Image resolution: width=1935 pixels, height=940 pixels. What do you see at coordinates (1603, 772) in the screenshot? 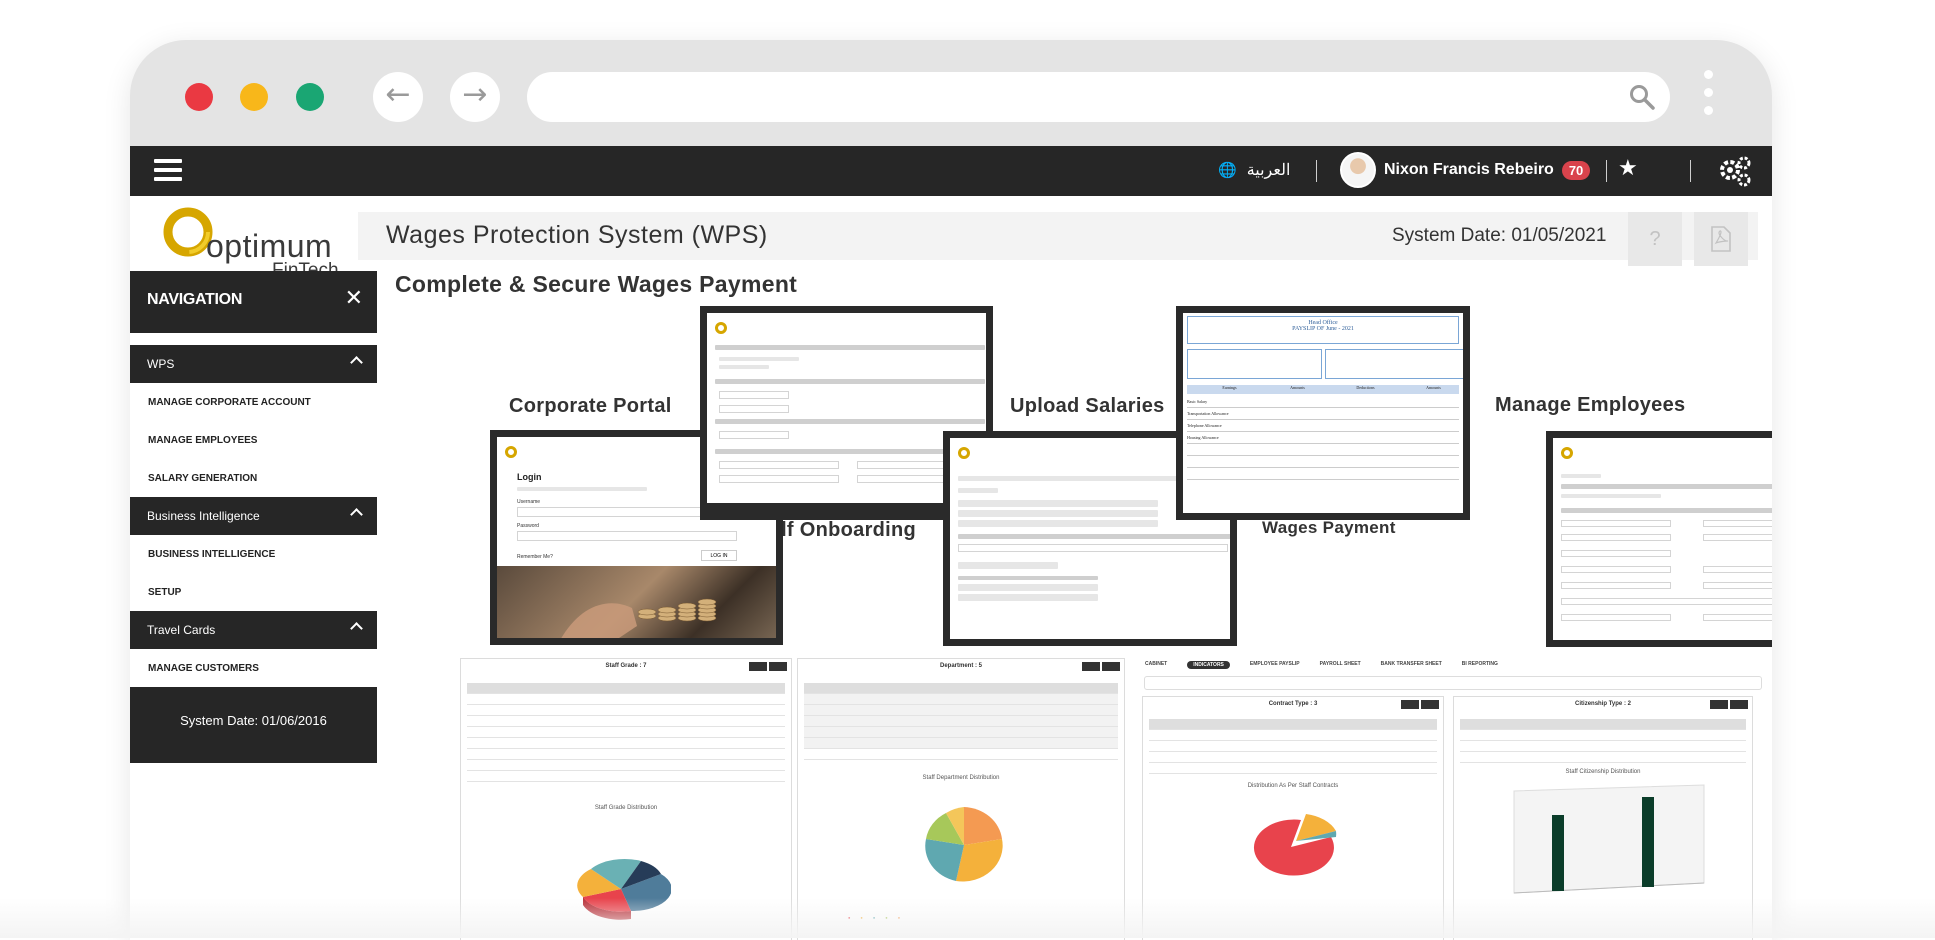
I see `chart-caption: Staff Citizenship Distribution` at bounding box center [1603, 772].